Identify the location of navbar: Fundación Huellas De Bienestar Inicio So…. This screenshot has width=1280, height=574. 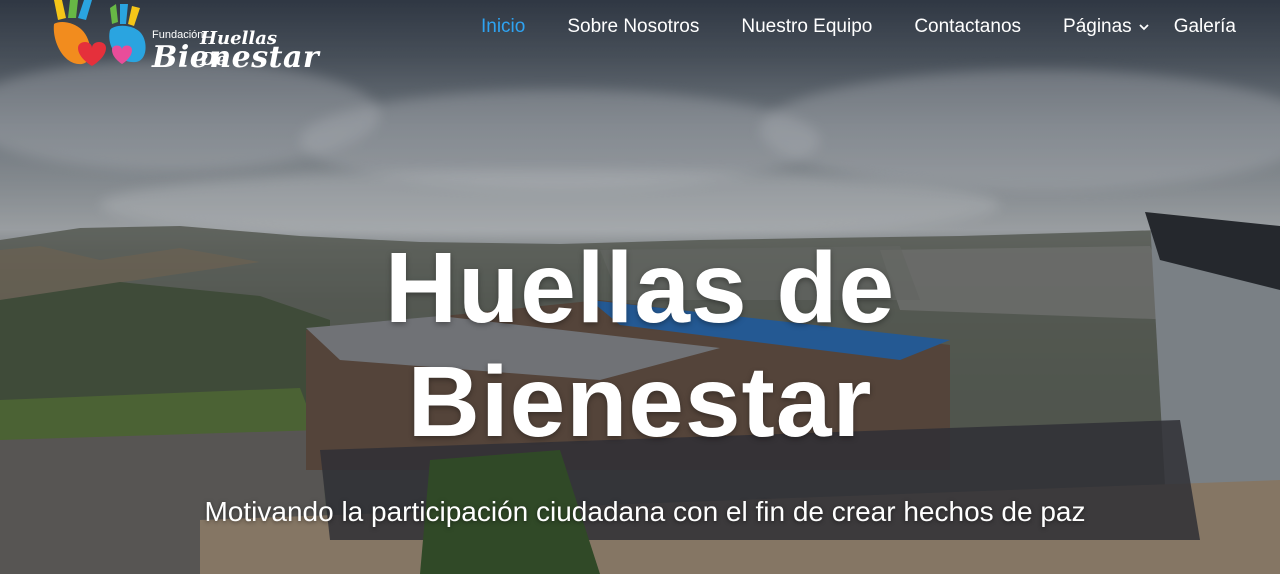
(640, 37).